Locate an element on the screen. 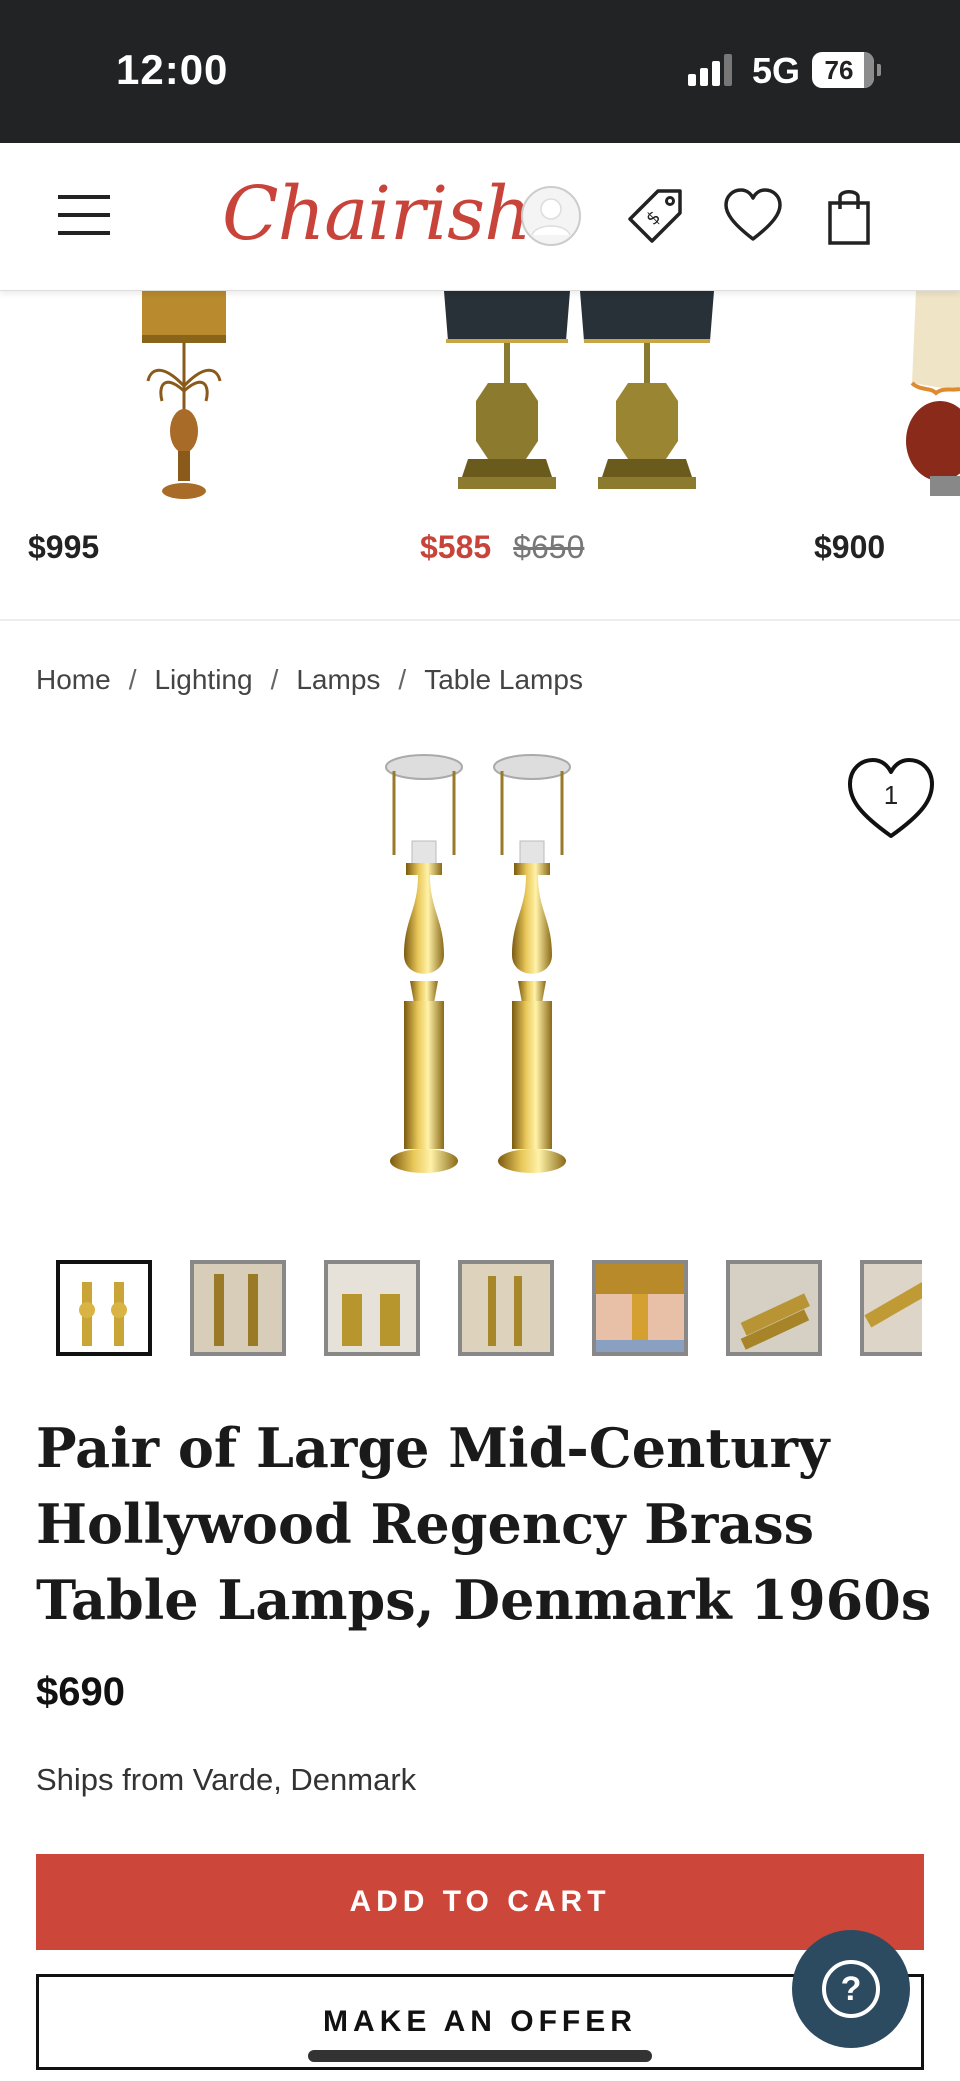 The image size is (960, 2081). favorite-button: 1 is located at coordinates (891, 798).